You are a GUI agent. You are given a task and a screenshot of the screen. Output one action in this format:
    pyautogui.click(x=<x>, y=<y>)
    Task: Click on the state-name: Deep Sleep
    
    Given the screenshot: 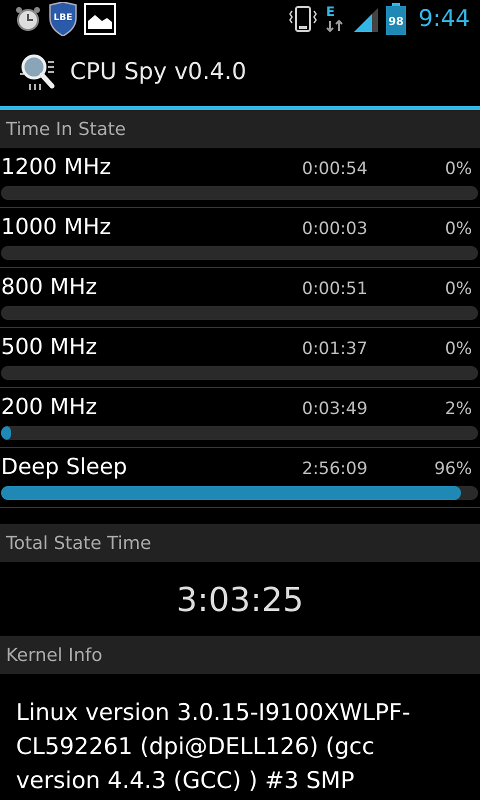 What is the action you would take?
    pyautogui.click(x=64, y=467)
    